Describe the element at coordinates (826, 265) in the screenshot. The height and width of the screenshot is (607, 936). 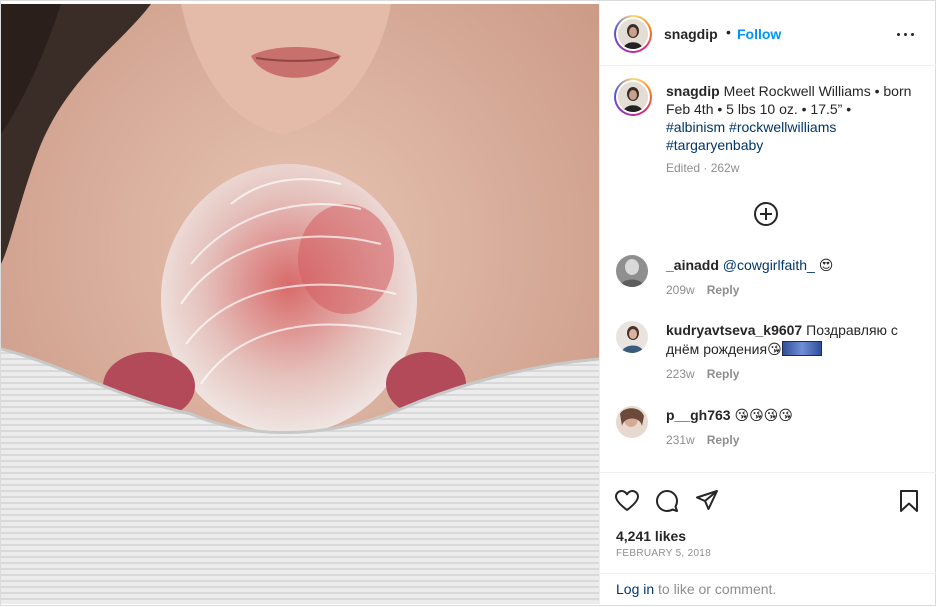
I see `comment-body: 😍` at that location.